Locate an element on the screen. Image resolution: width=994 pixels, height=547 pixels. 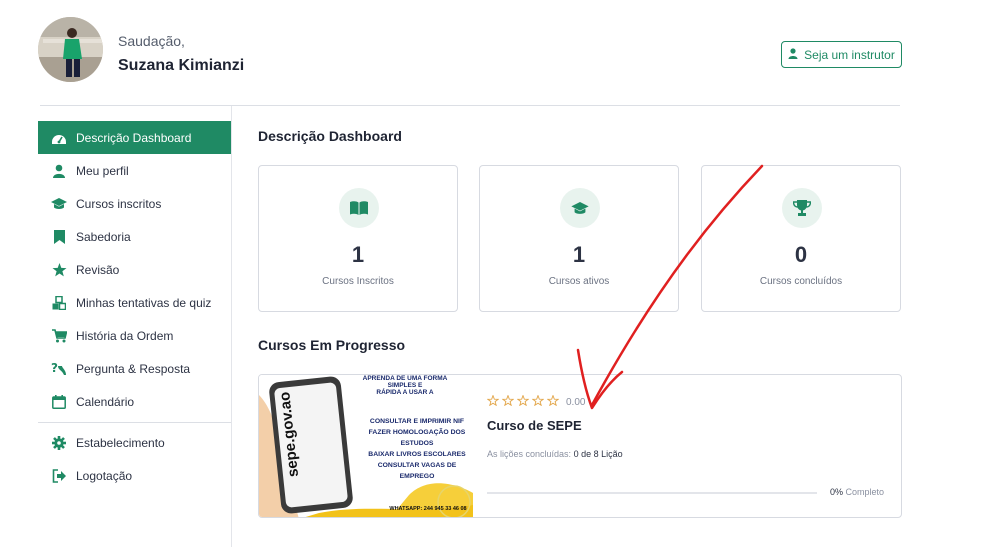
sidebar-item-calendar: Calendário is located at coordinates (134, 401).